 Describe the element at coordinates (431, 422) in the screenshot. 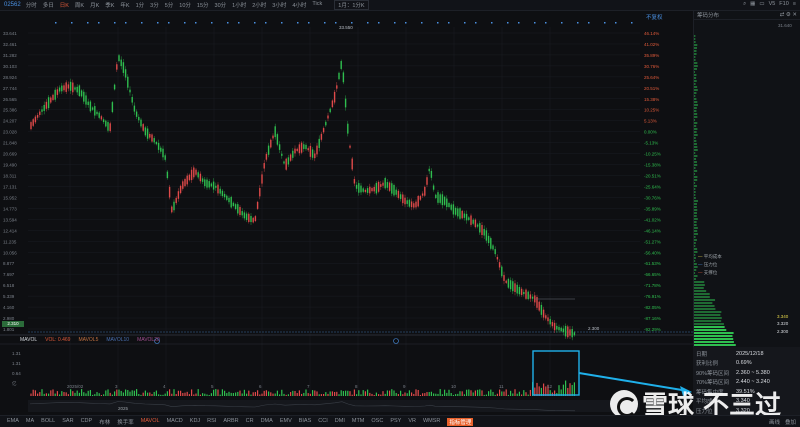

I see `indicator-tab-wmsr: WMSR` at that location.